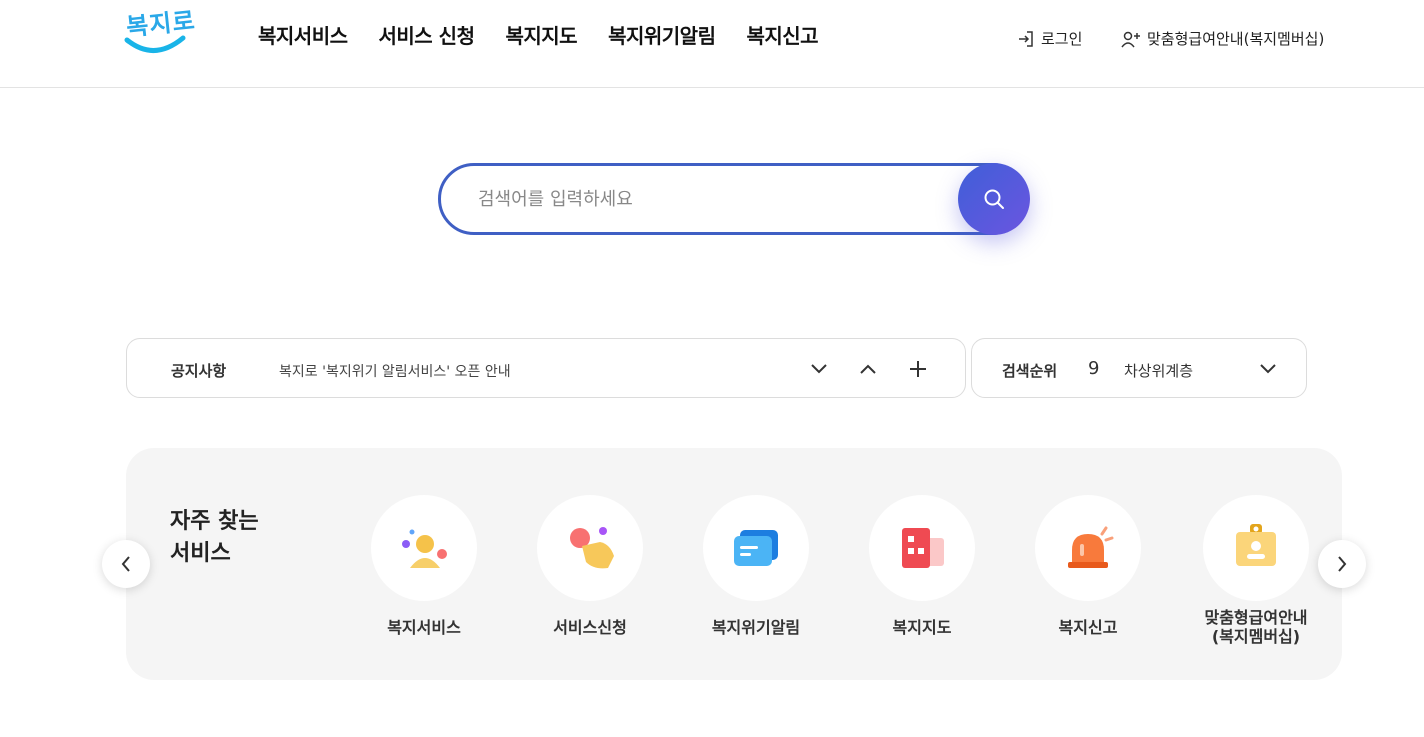  Describe the element at coordinates (395, 371) in the screenshot. I see `notice-text: 복지로 '복지위기 알림서비스' 오픈 안내` at that location.